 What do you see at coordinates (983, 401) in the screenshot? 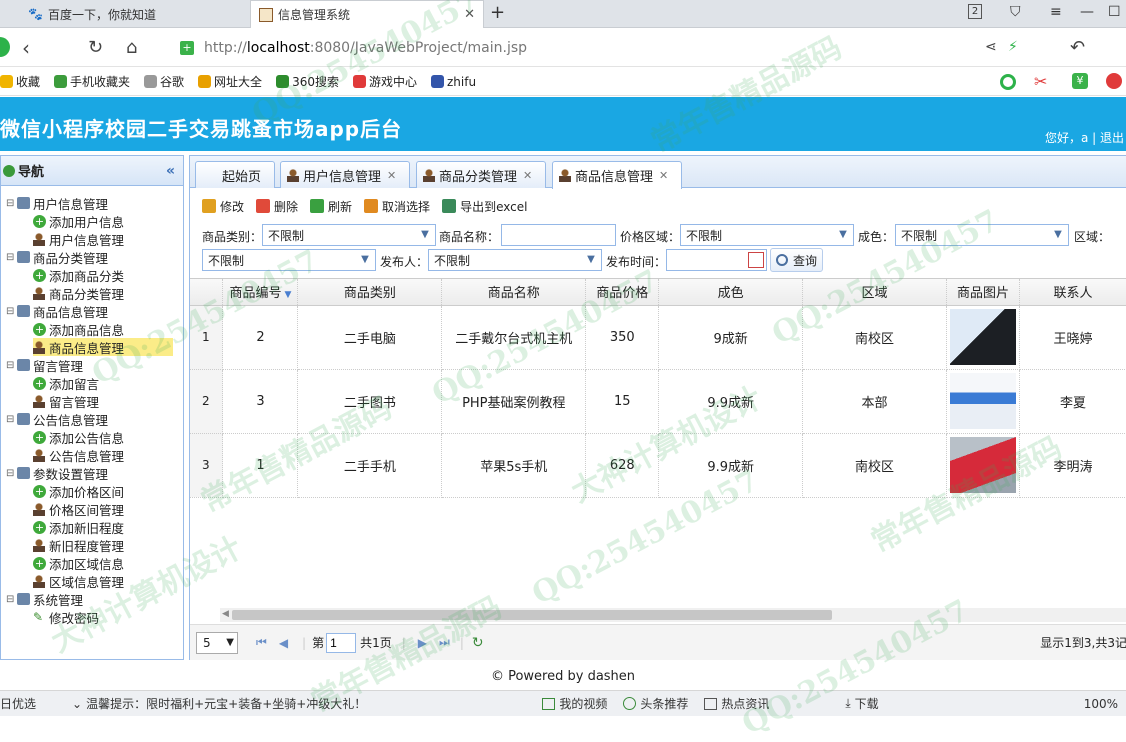
I see `php-book-image` at bounding box center [983, 401].